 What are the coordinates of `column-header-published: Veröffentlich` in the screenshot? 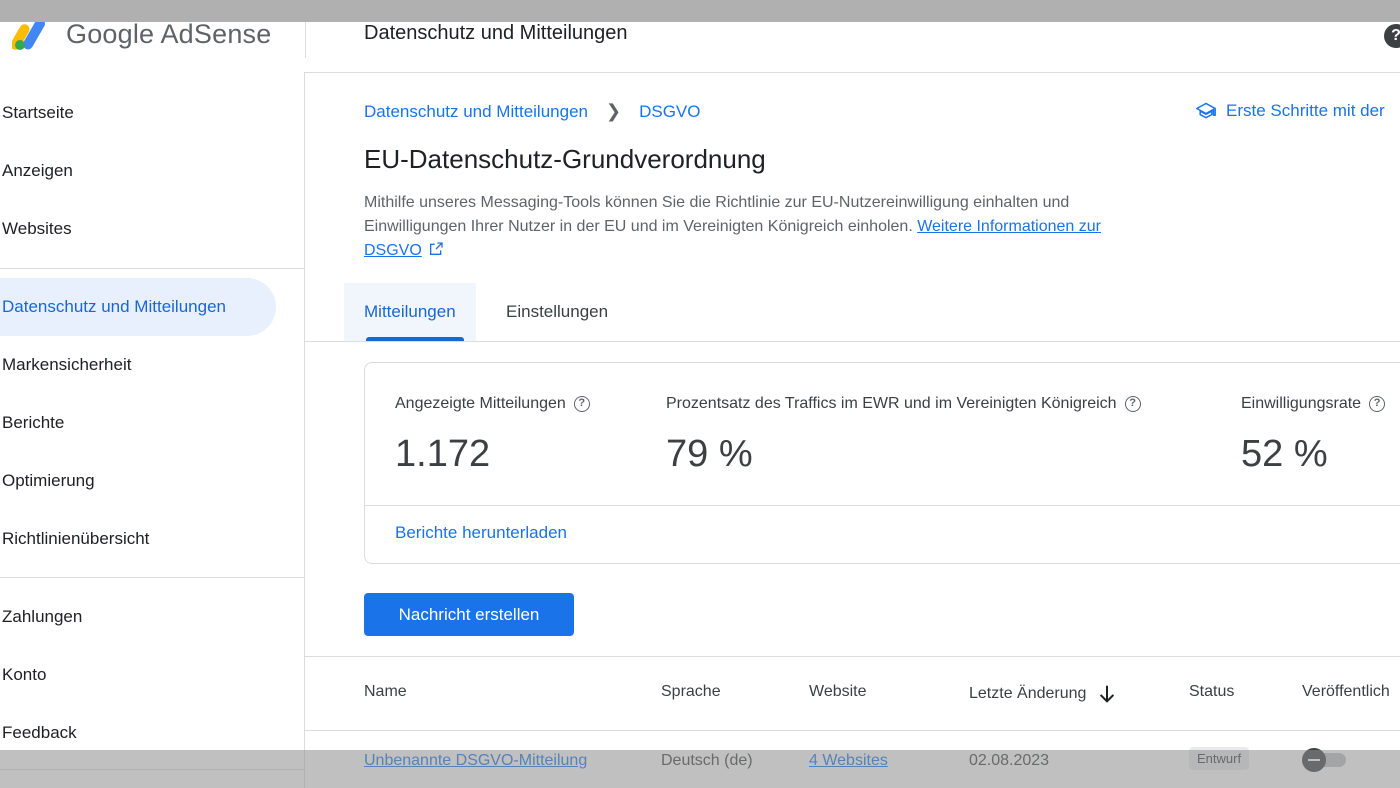 It's located at (1346, 692).